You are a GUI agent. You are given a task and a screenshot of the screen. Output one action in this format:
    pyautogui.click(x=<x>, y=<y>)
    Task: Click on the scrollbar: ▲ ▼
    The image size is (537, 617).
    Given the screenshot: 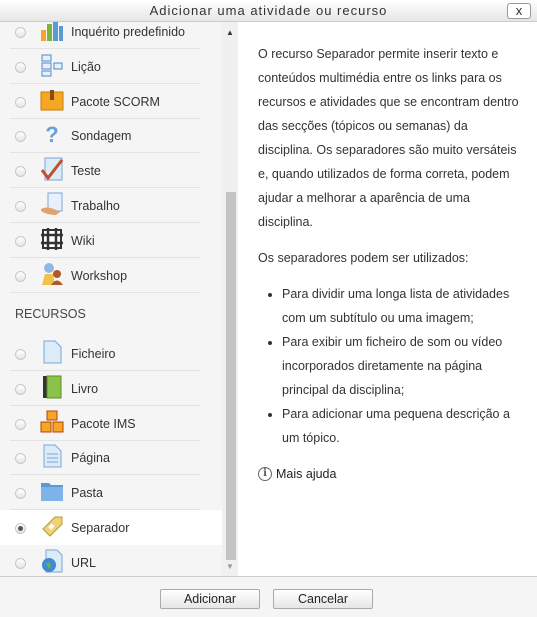 What is the action you would take?
    pyautogui.click(x=230, y=299)
    